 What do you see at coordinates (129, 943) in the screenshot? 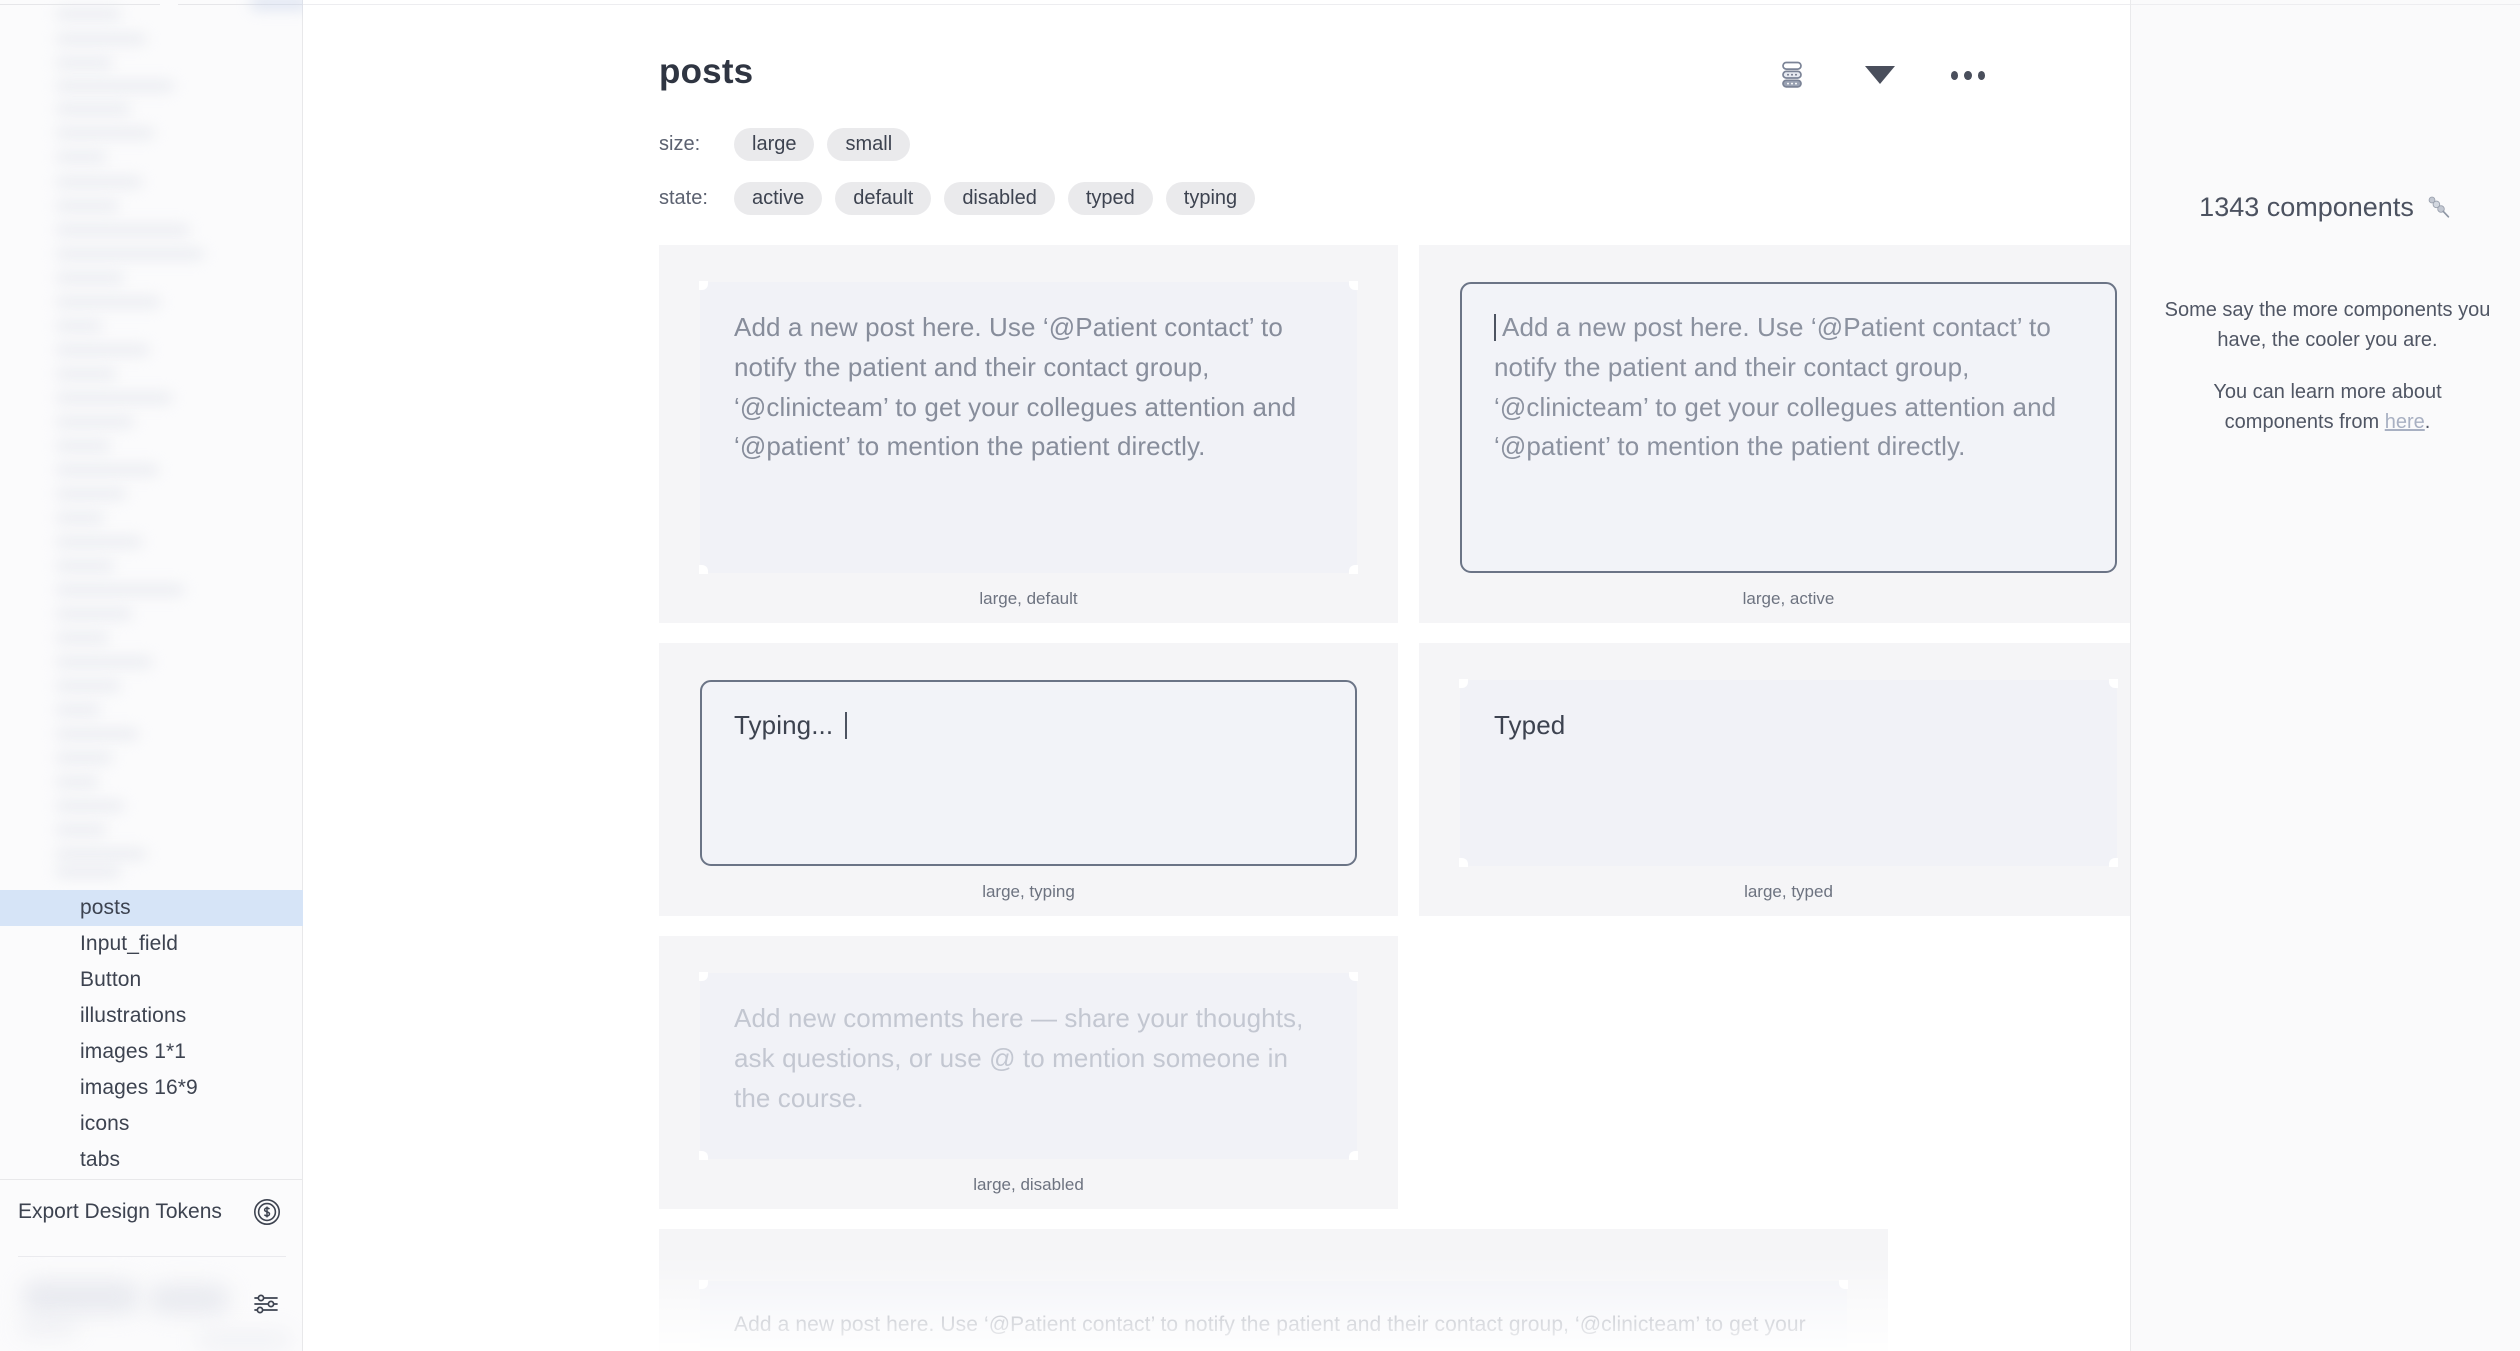
I see `sidebar-item-label: Input_field` at bounding box center [129, 943].